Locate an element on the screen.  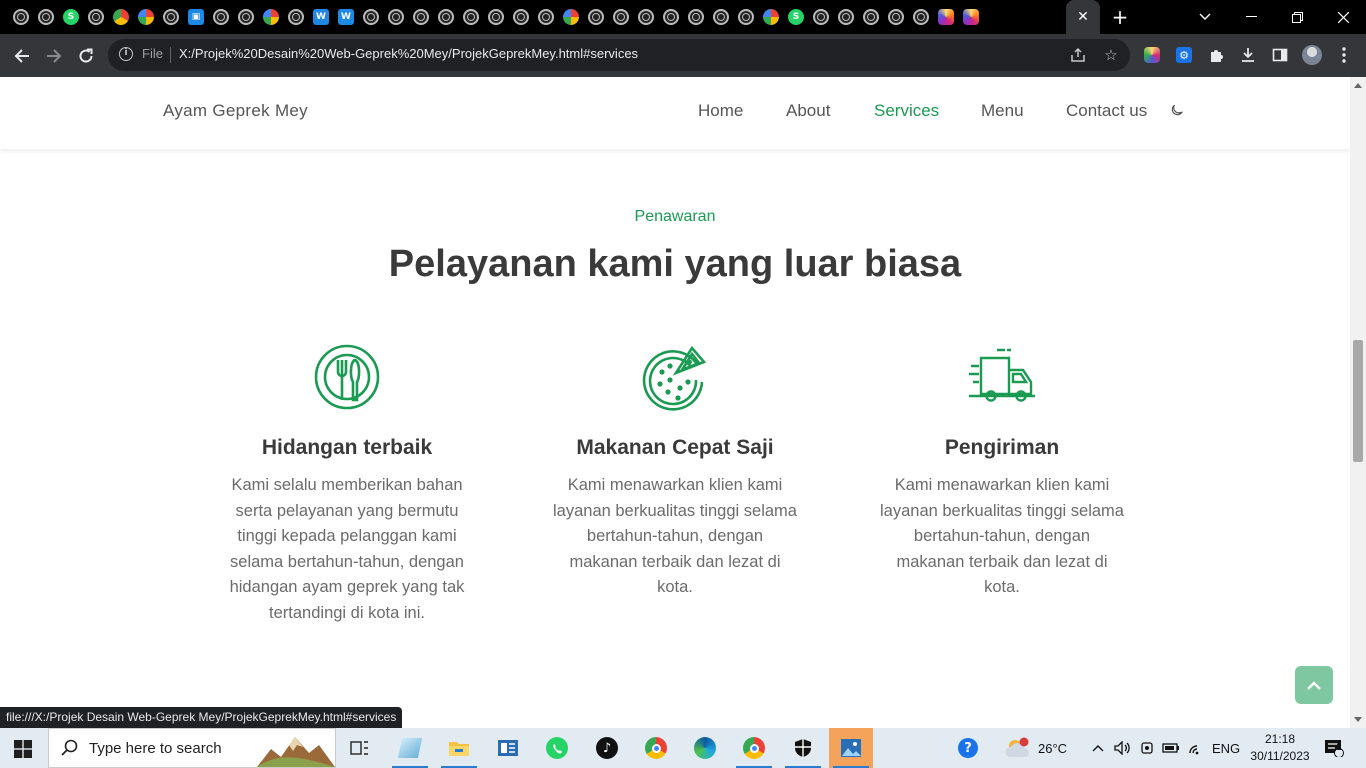
nav-contact: Contact us is located at coordinates (1106, 111).